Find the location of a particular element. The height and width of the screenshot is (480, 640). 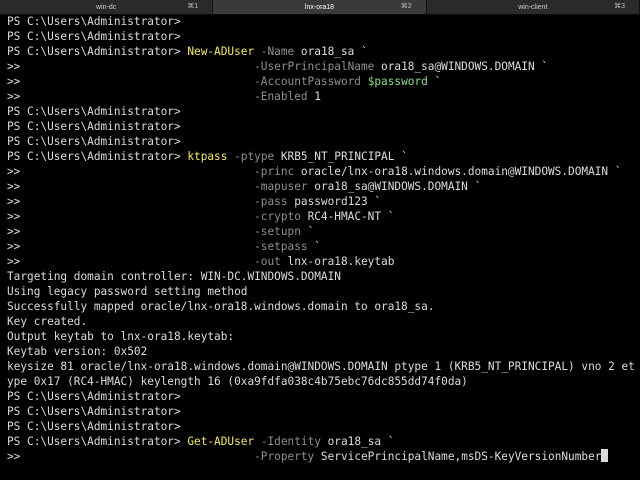

variable-name: $password is located at coordinates (397, 81).